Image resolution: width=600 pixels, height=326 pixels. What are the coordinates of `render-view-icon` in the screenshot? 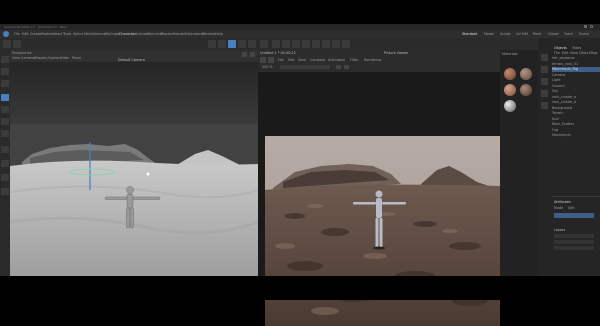 It's located at (242, 44).